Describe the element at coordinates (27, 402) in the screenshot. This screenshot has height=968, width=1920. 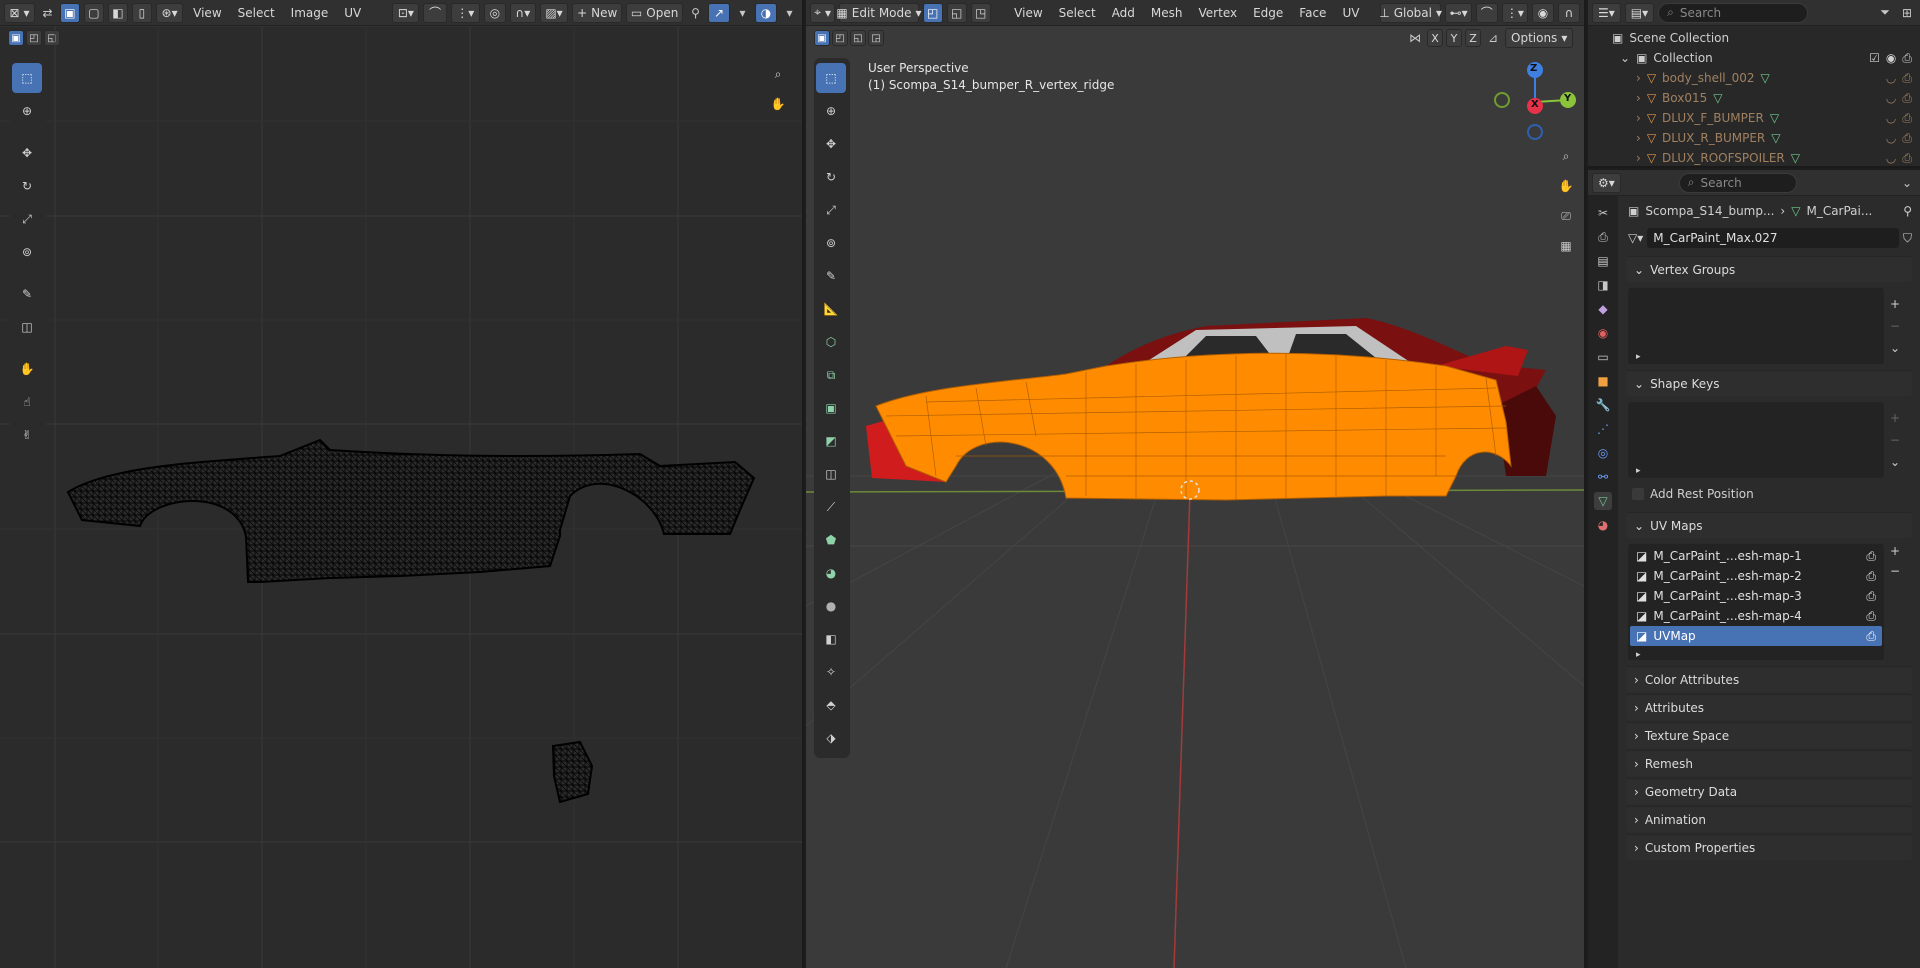
I see `relax-tool: ☝` at that location.